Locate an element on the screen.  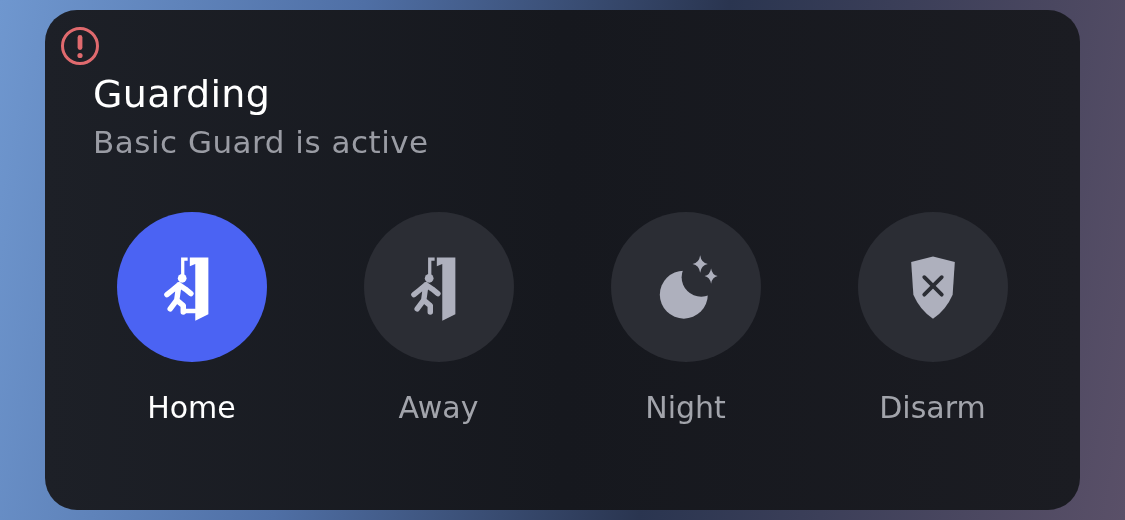
widget-title: Guarding is located at coordinates (182, 95).